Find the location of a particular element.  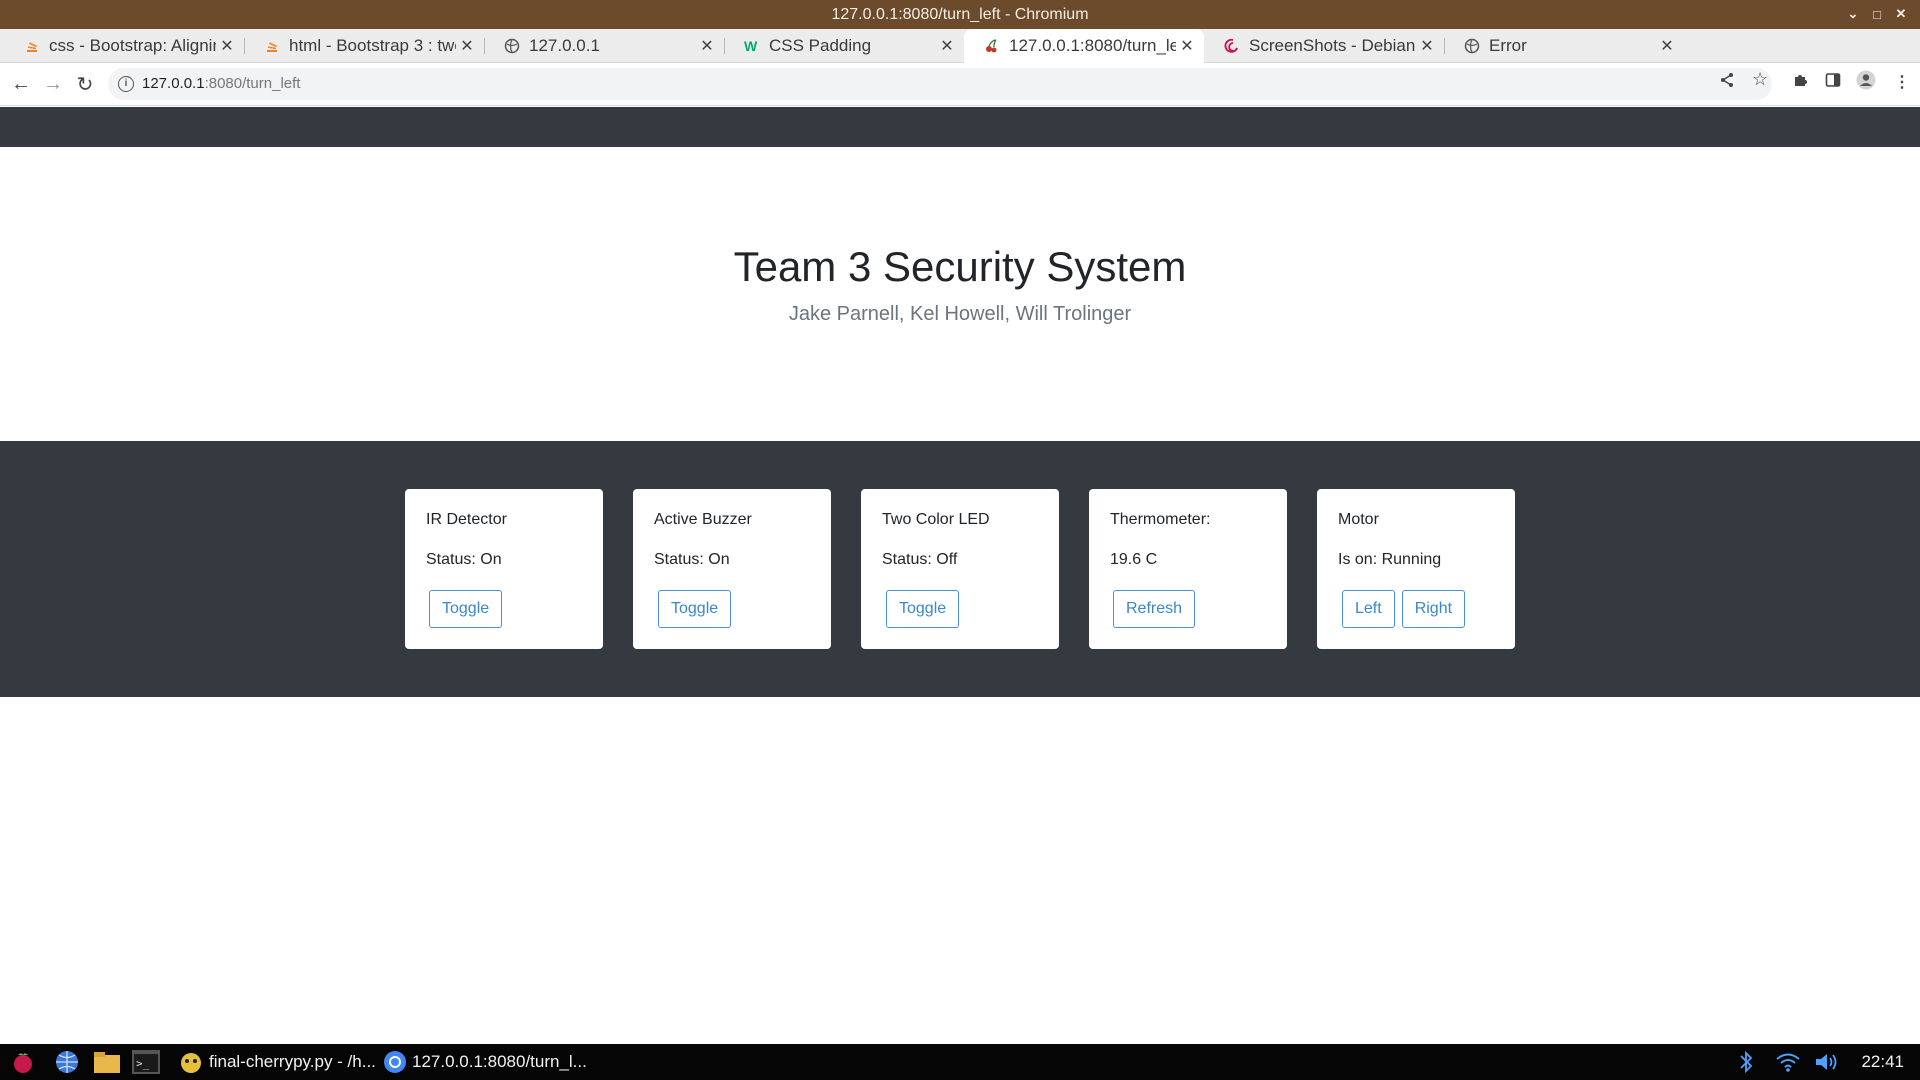

card-two-color-led: Two Color LED Status: Off Toggle is located at coordinates (960, 569).